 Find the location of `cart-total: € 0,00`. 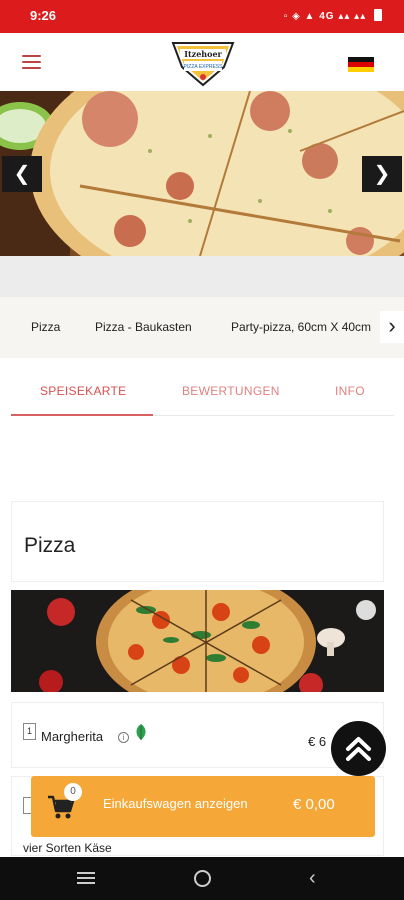

cart-total: € 0,00 is located at coordinates (314, 804).